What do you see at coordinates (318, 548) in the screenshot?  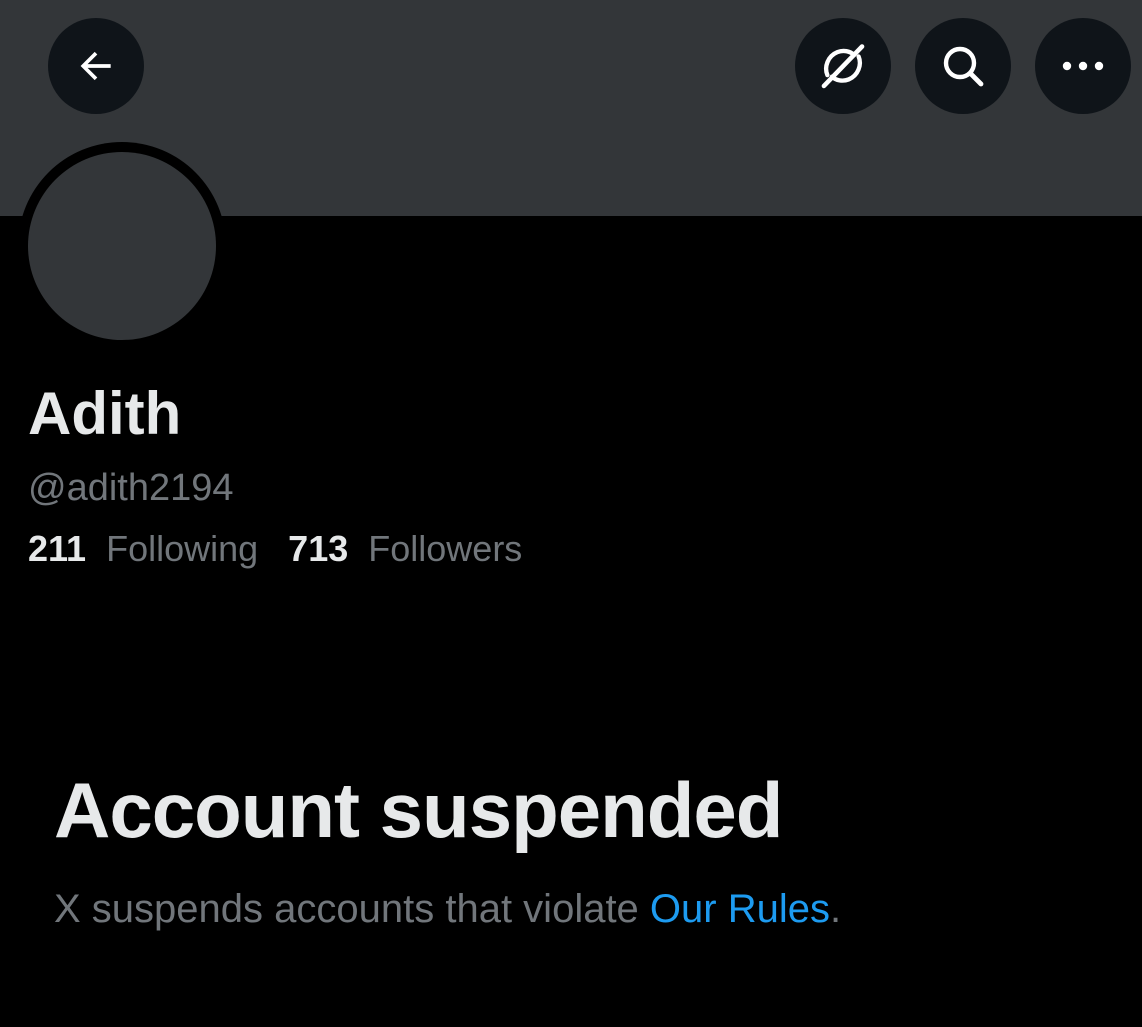 I see `followers-count: 713` at bounding box center [318, 548].